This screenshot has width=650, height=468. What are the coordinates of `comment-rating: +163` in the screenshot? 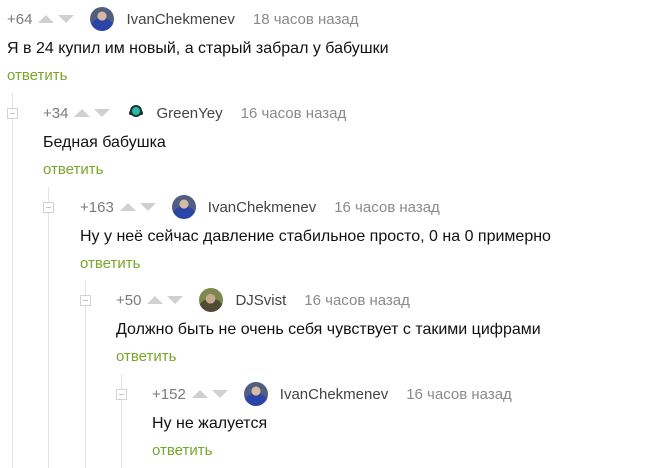 It's located at (97, 207).